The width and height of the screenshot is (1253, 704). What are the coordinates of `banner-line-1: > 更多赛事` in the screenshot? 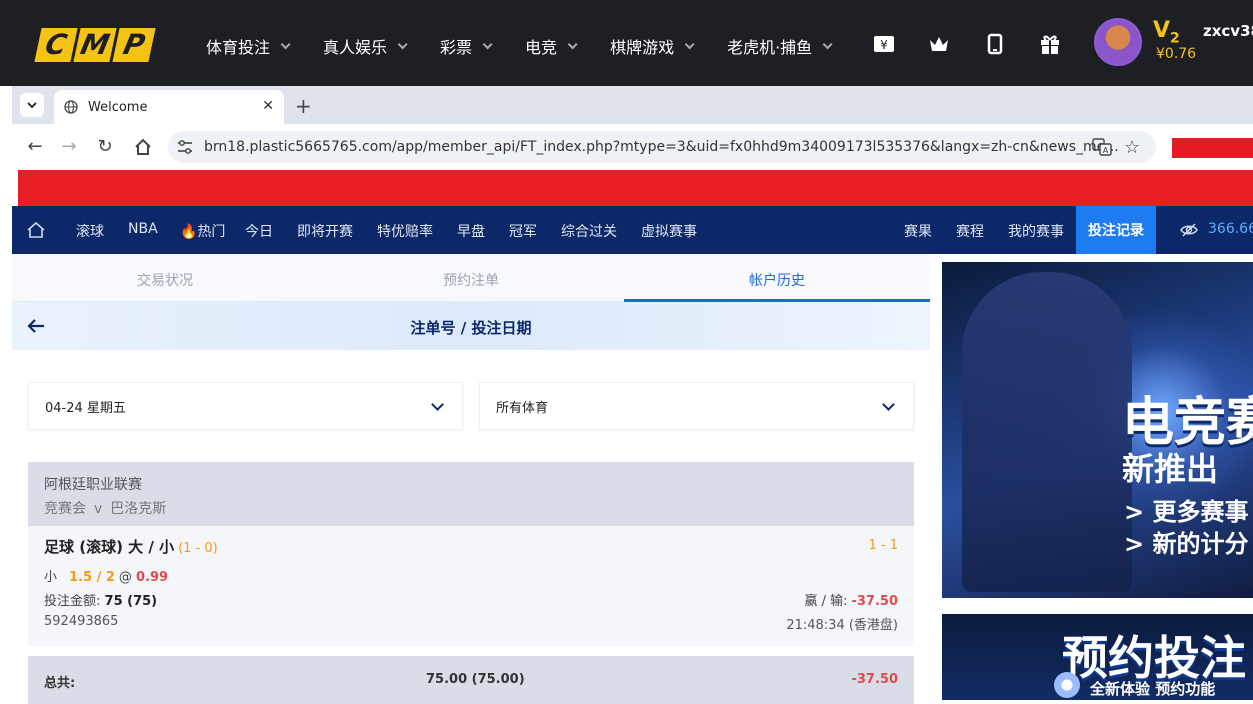 It's located at (1186, 512).